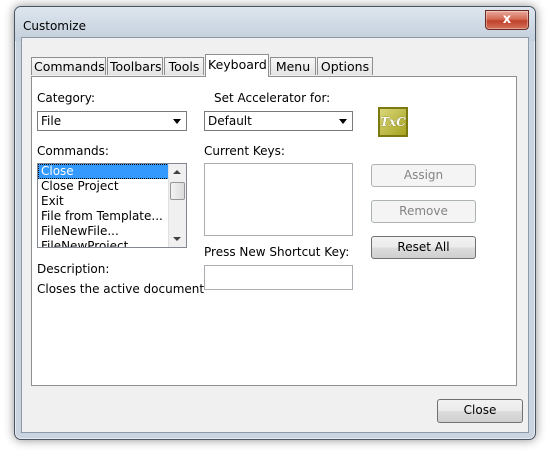  I want to click on assign-button: Assign, so click(423, 175).